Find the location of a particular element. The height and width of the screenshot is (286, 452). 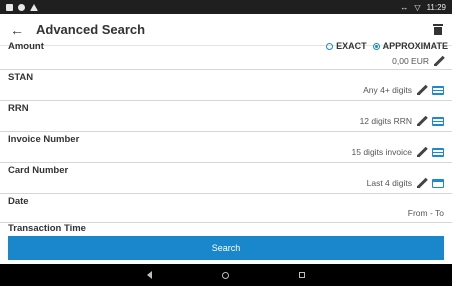

page-title: Advanced Search is located at coordinates (91, 29).